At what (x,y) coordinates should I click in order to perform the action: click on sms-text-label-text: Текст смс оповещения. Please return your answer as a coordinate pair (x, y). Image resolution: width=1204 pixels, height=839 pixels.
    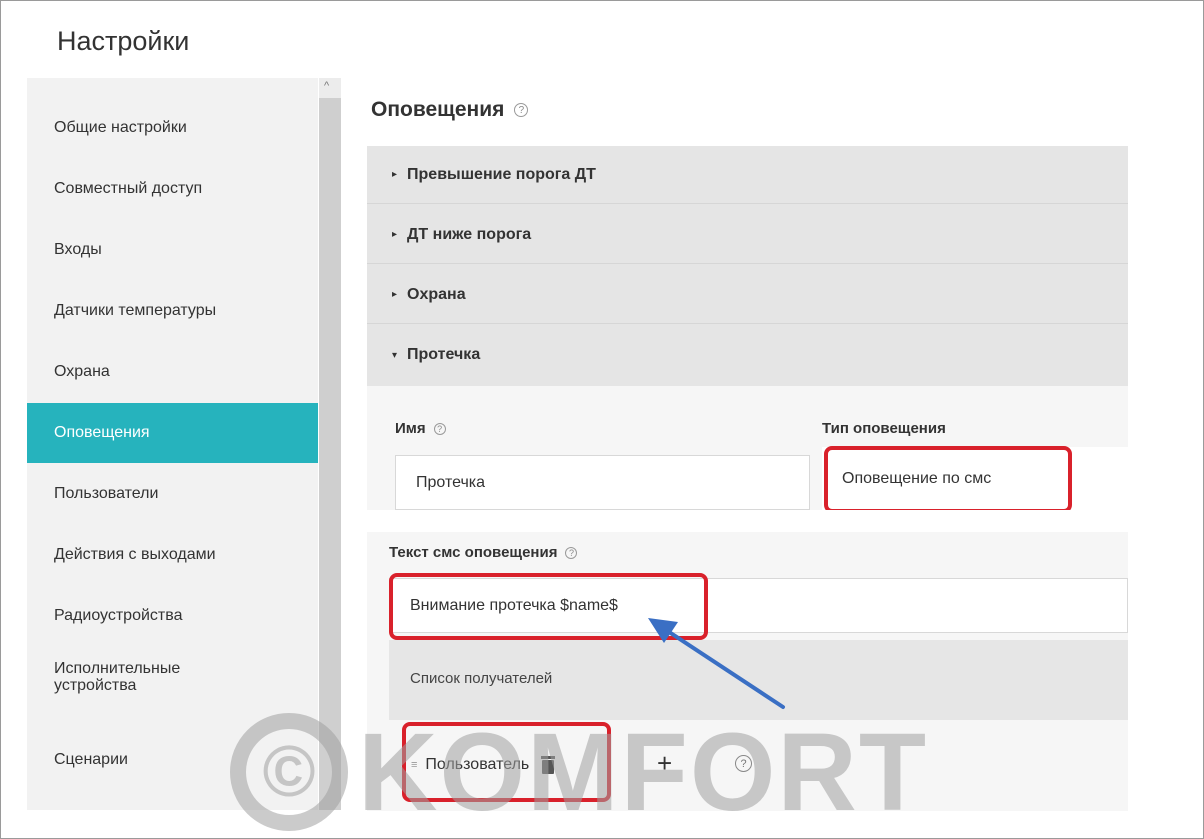
    Looking at the image, I should click on (473, 552).